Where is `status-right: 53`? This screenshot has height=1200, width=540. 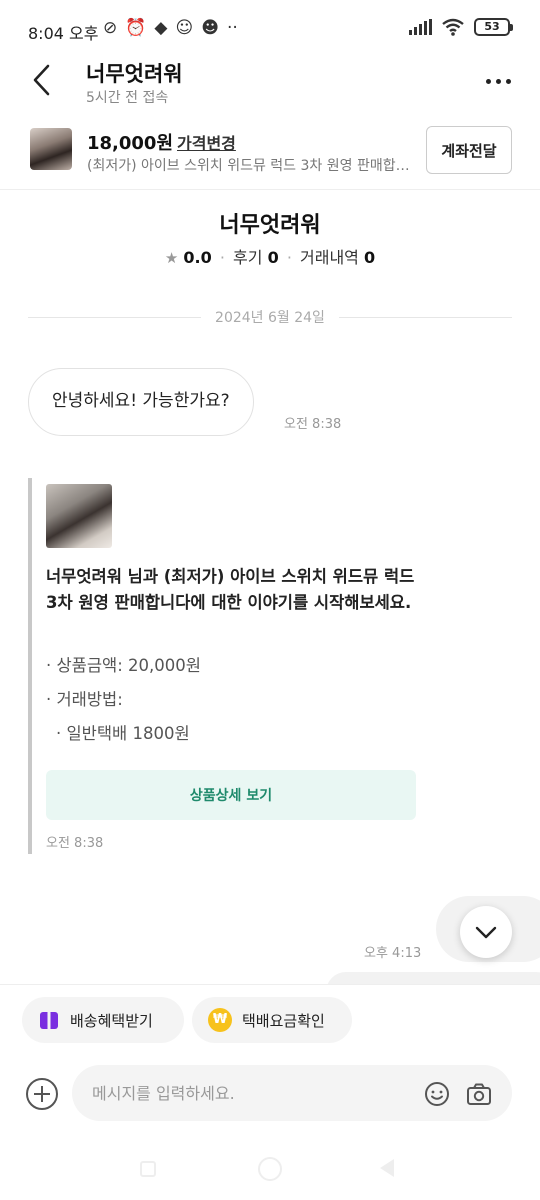
status-right: 53 is located at coordinates (461, 27).